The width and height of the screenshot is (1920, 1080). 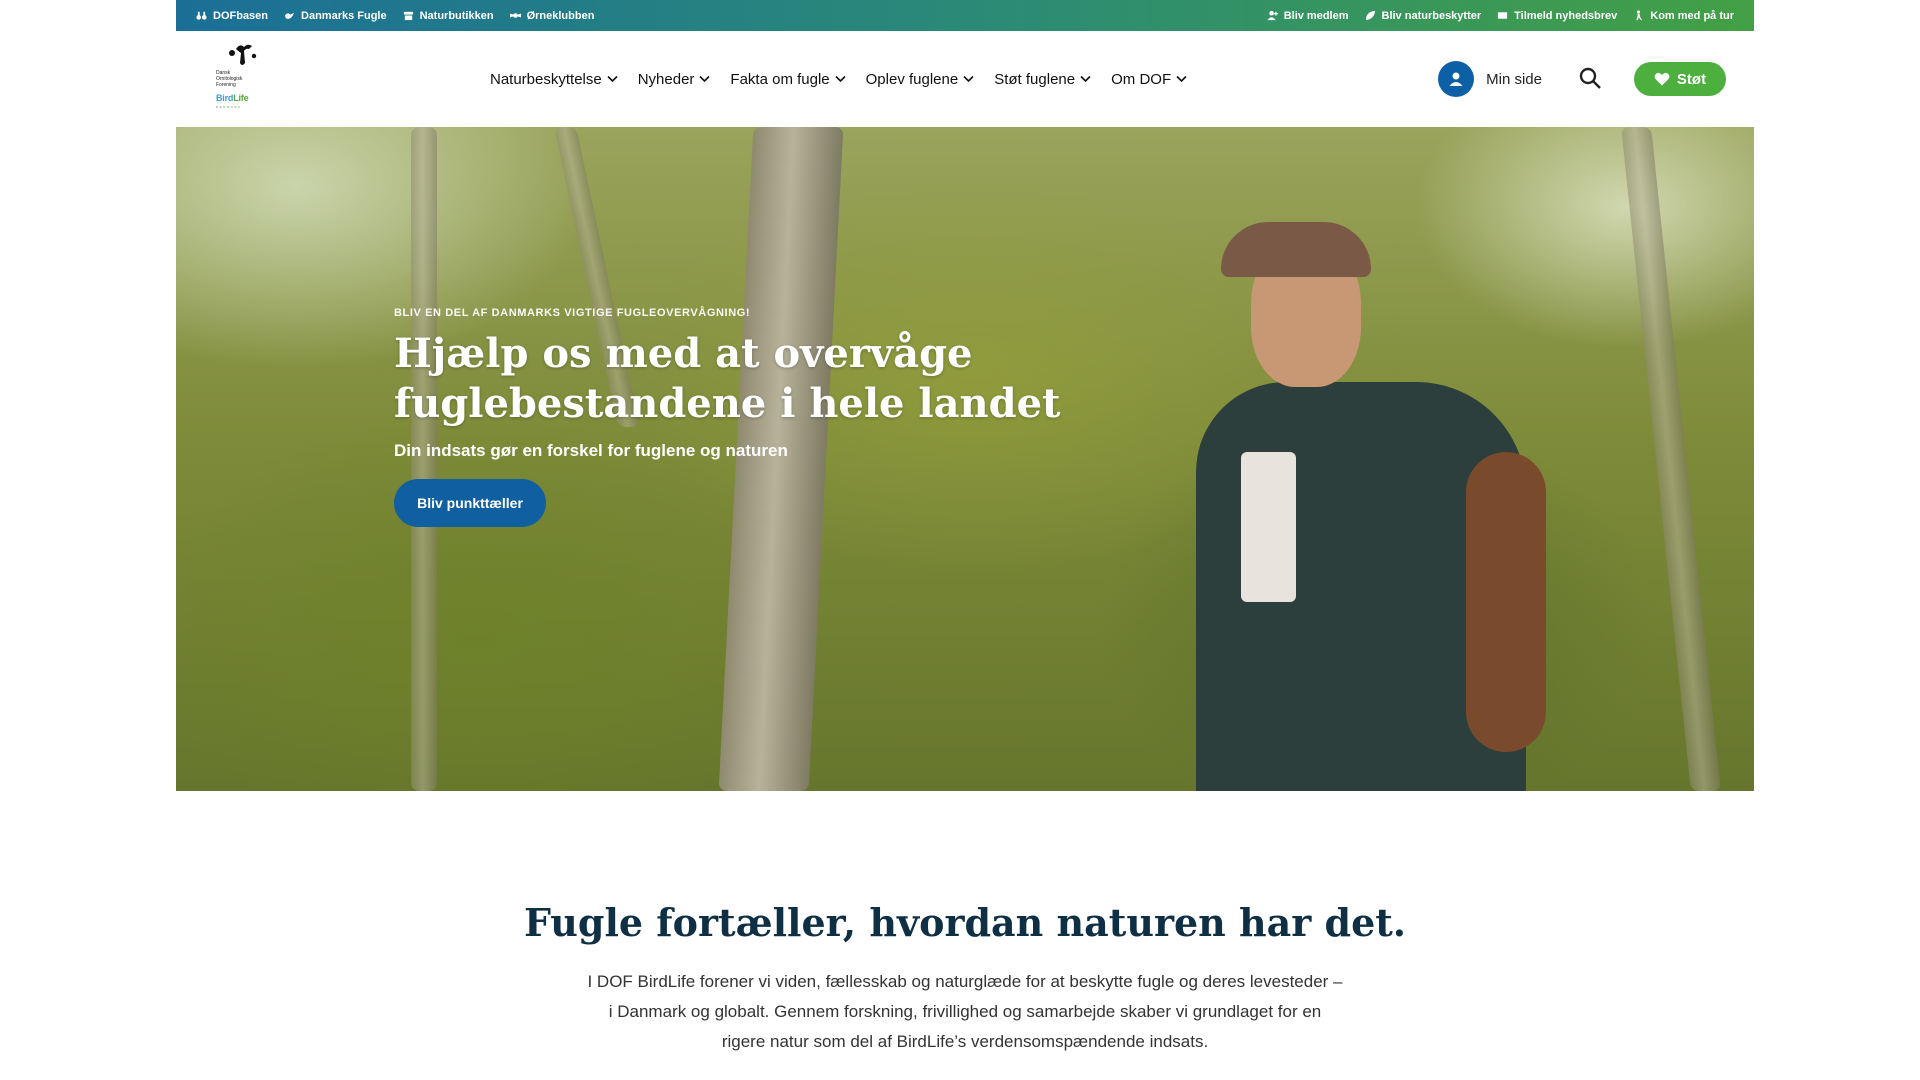 I want to click on support-button-label: Støt, so click(x=1691, y=79).